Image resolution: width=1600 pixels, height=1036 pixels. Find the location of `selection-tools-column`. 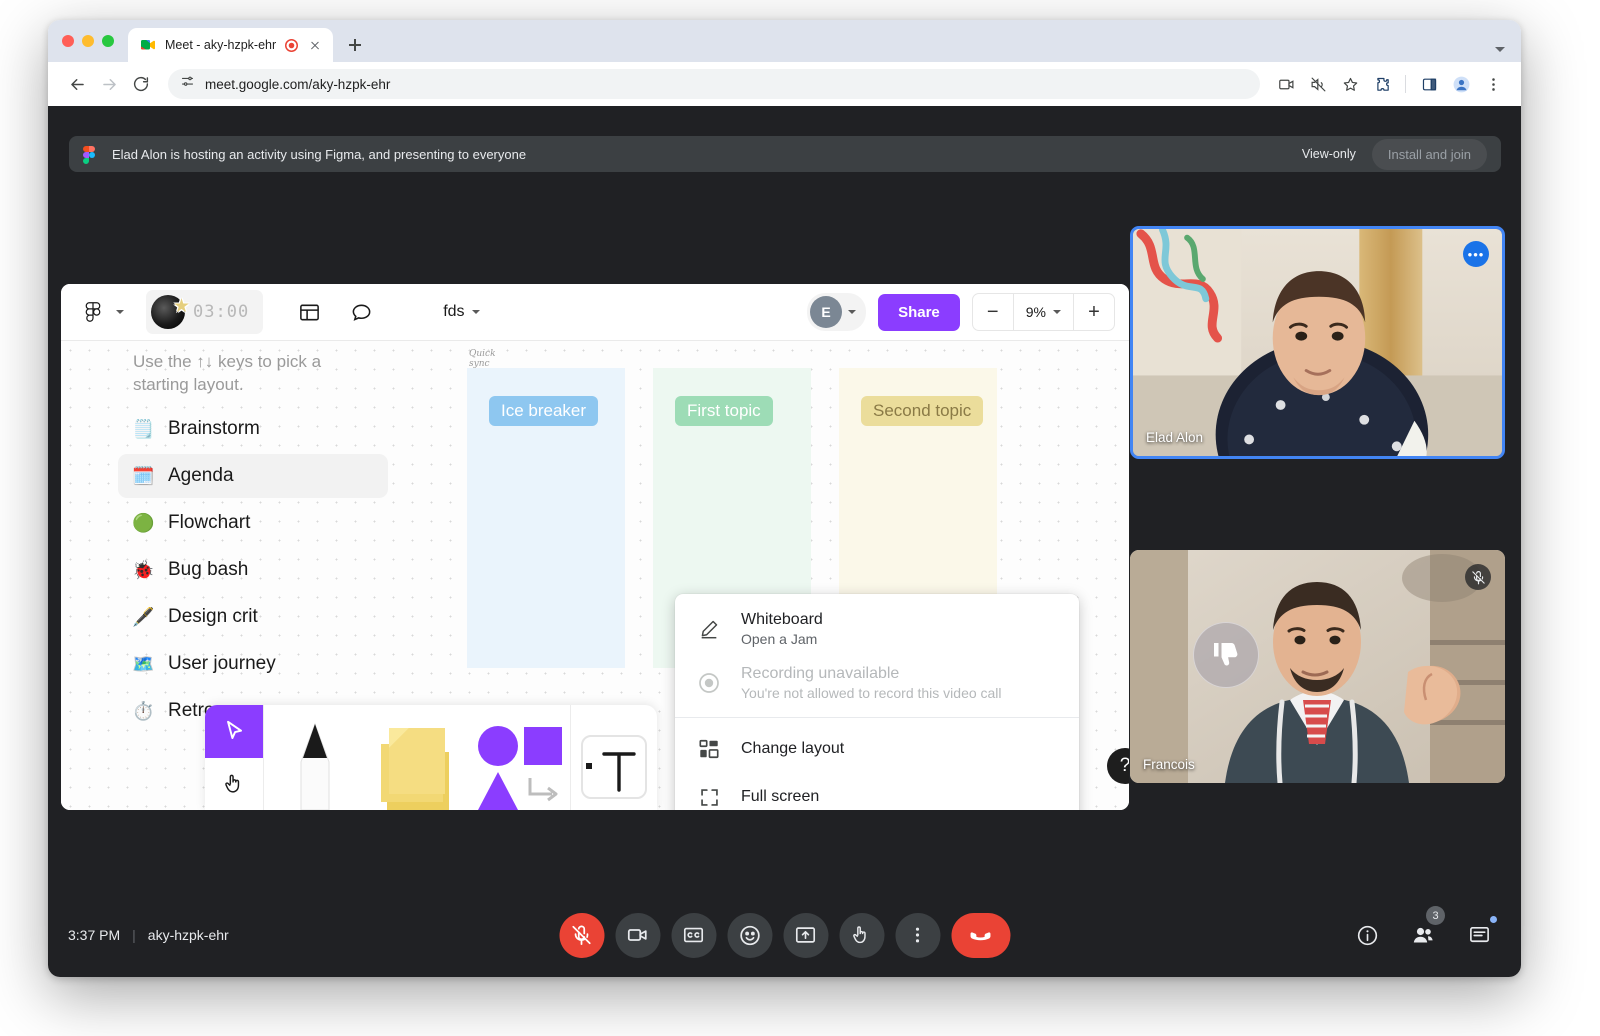

selection-tools-column is located at coordinates (234, 757).